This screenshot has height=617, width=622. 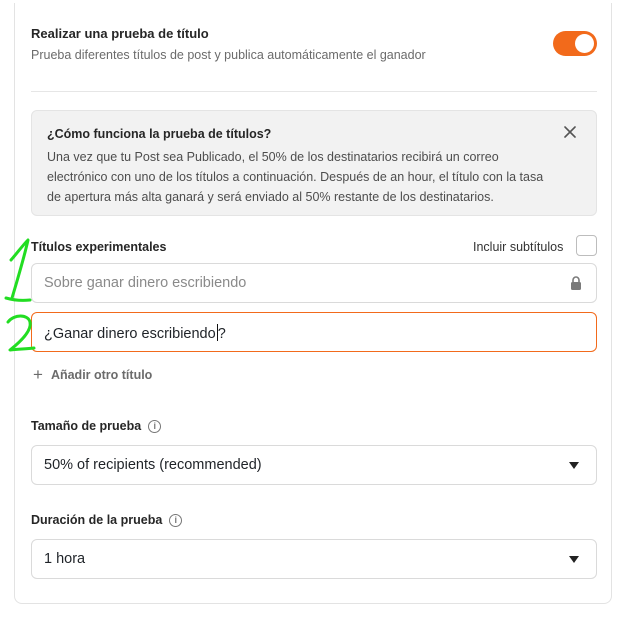 I want to click on title-input-1-value: Sobre ganar dinero escribiendo, so click(x=145, y=283).